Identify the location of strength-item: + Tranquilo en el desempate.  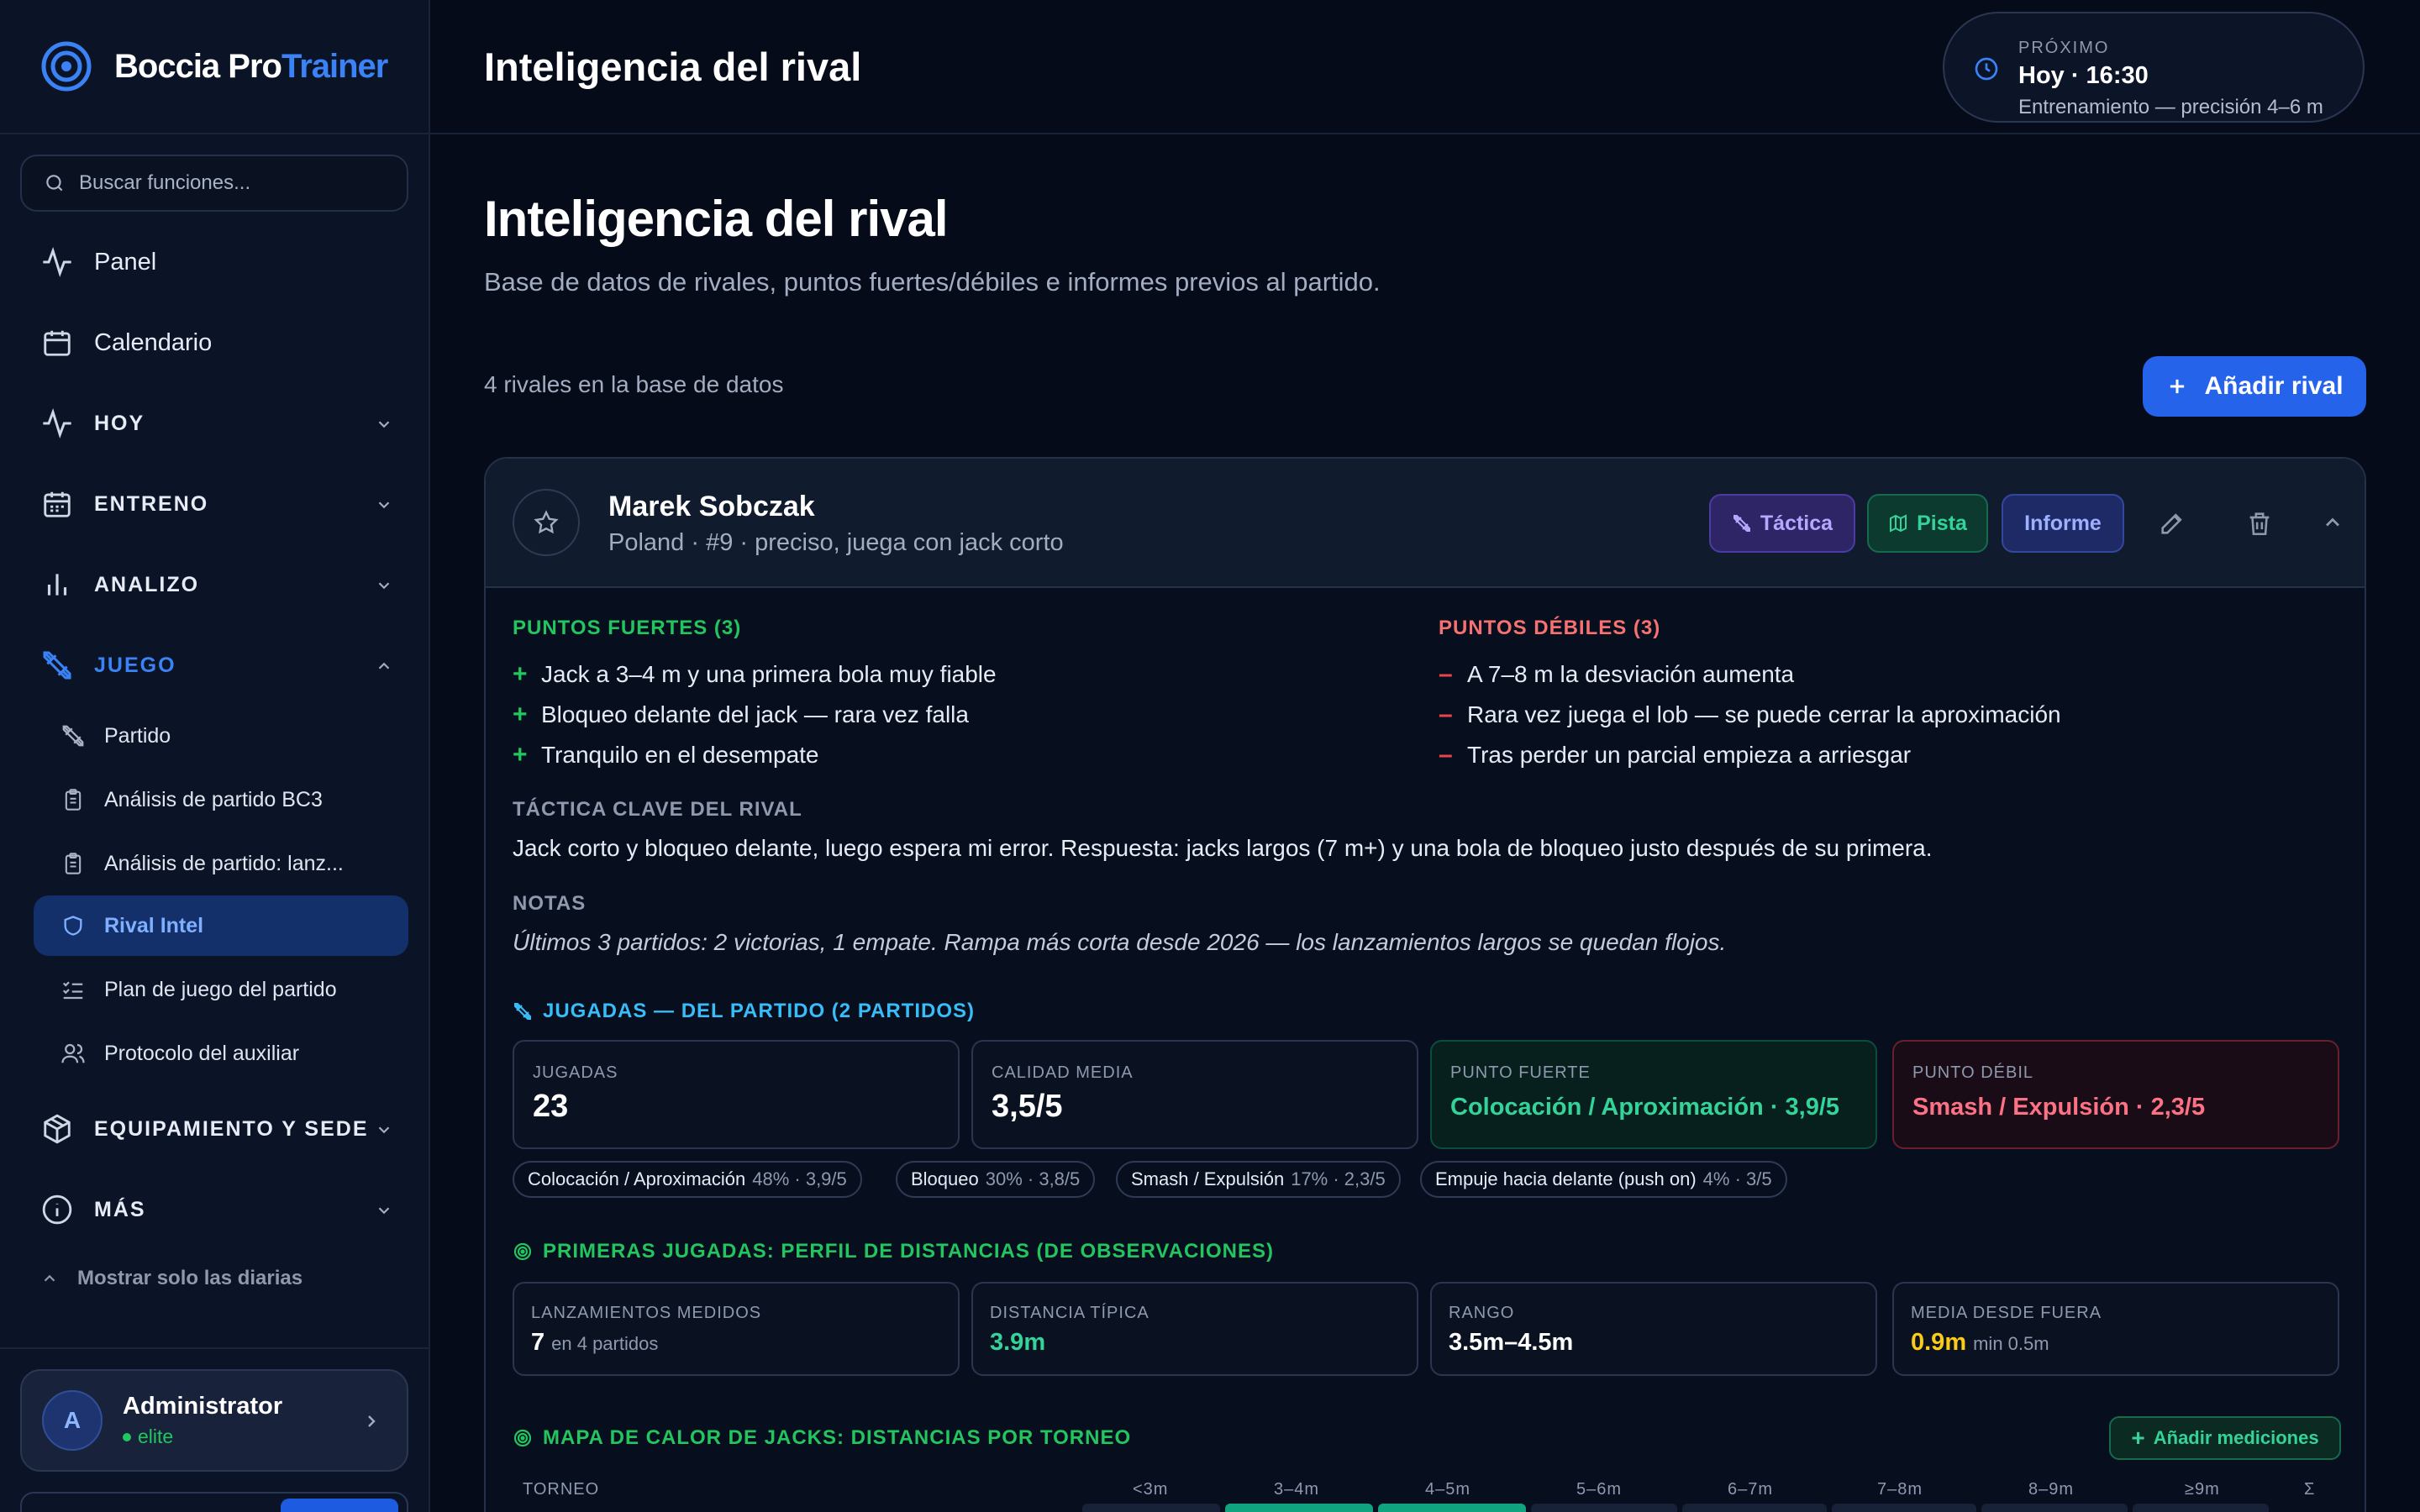
(666, 755).